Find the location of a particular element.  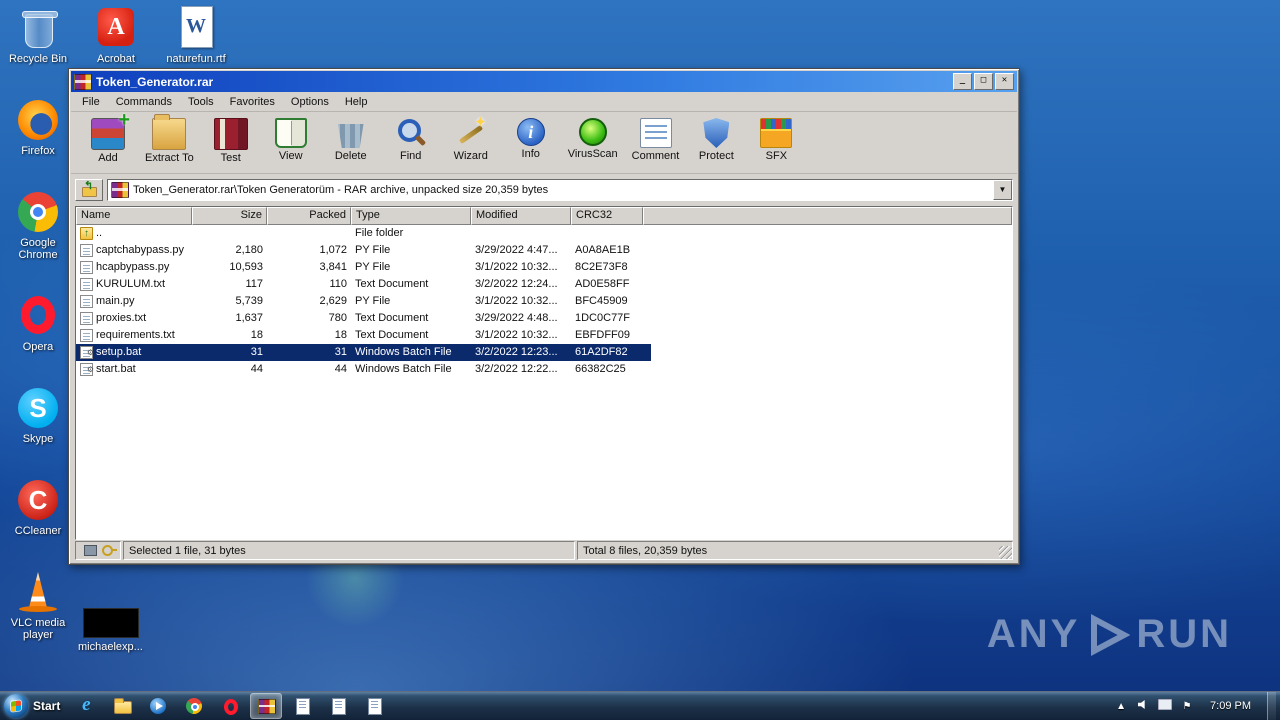

desktop-icon-firefox: Firefox is located at coordinates (38, 127).